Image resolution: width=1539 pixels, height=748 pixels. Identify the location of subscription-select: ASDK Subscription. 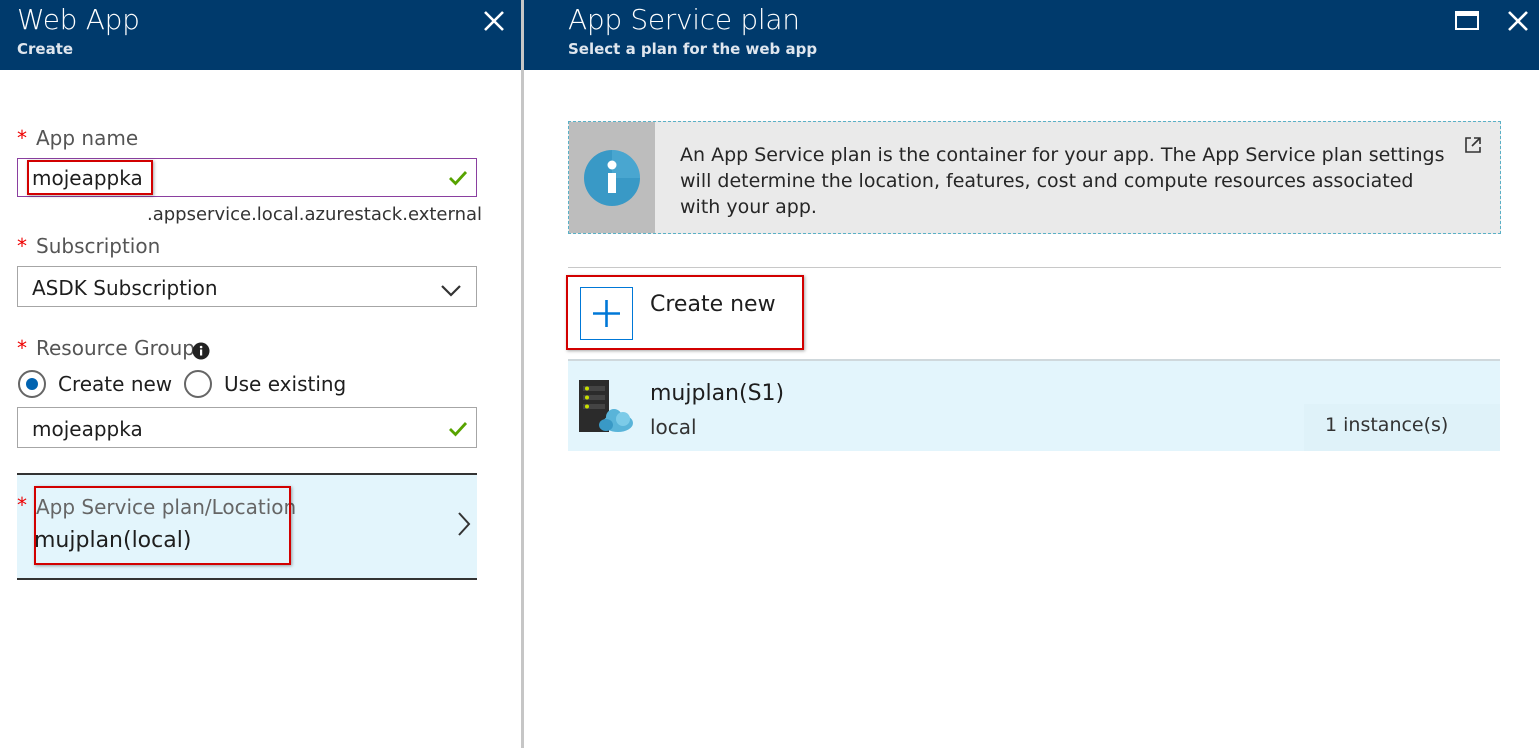
(247, 286).